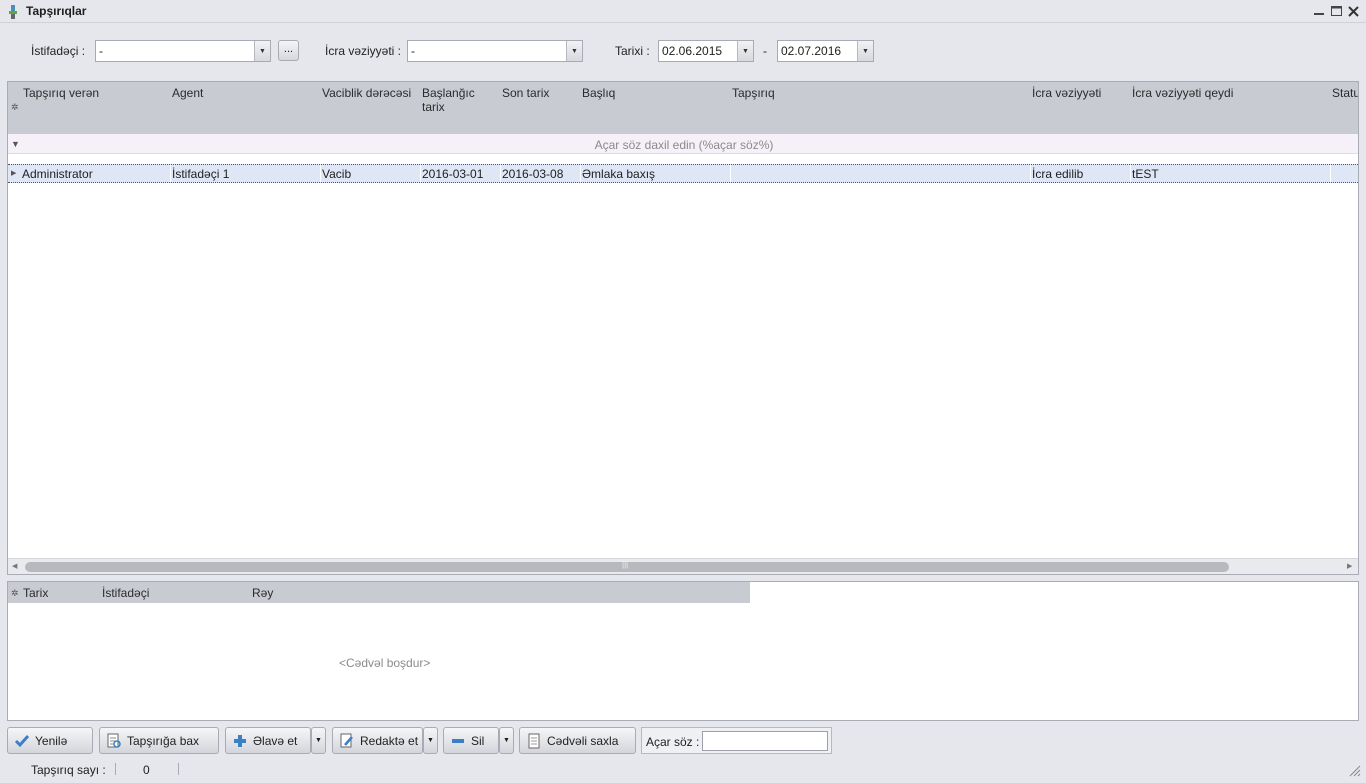 The image size is (1366, 783). What do you see at coordinates (458, 740) in the screenshot?
I see `minus-icon` at bounding box center [458, 740].